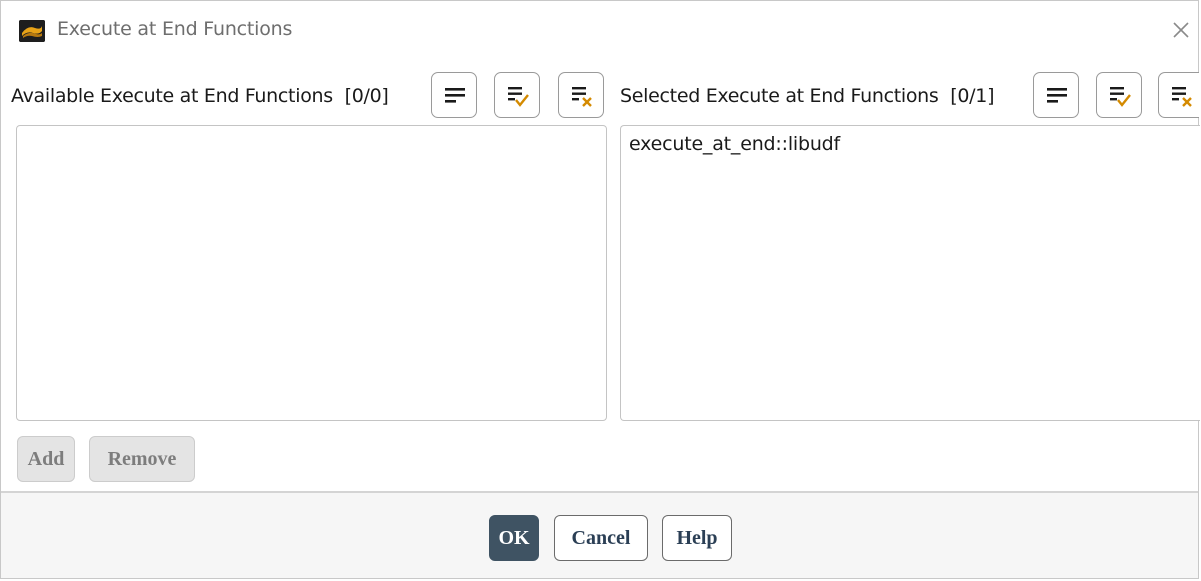 The width and height of the screenshot is (1201, 581). What do you see at coordinates (972, 96) in the screenshot?
I see `selected-count: [0/1]` at bounding box center [972, 96].